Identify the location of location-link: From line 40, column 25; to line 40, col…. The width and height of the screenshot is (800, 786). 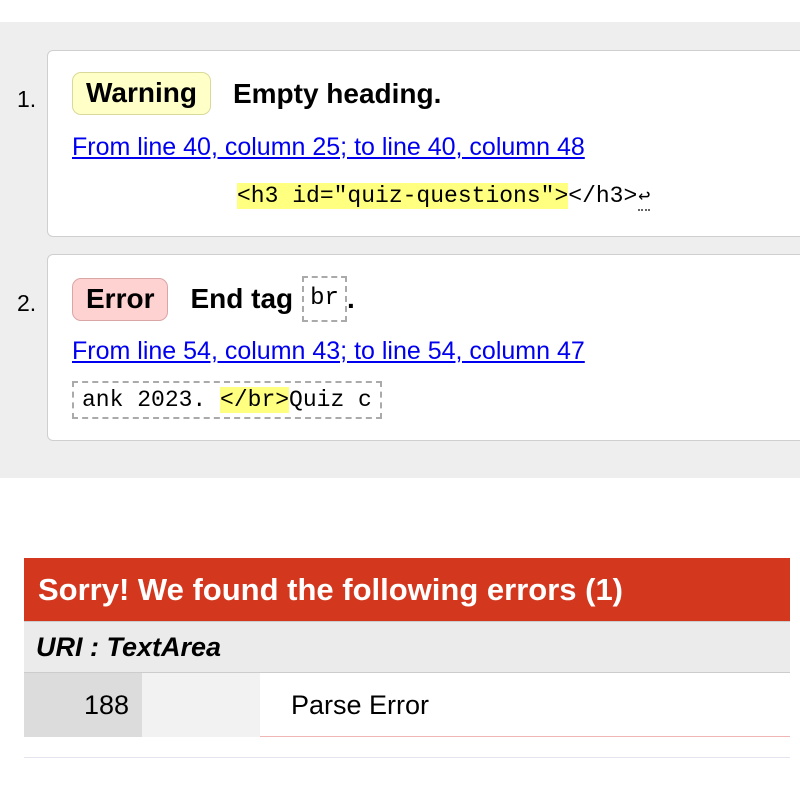
(328, 147).